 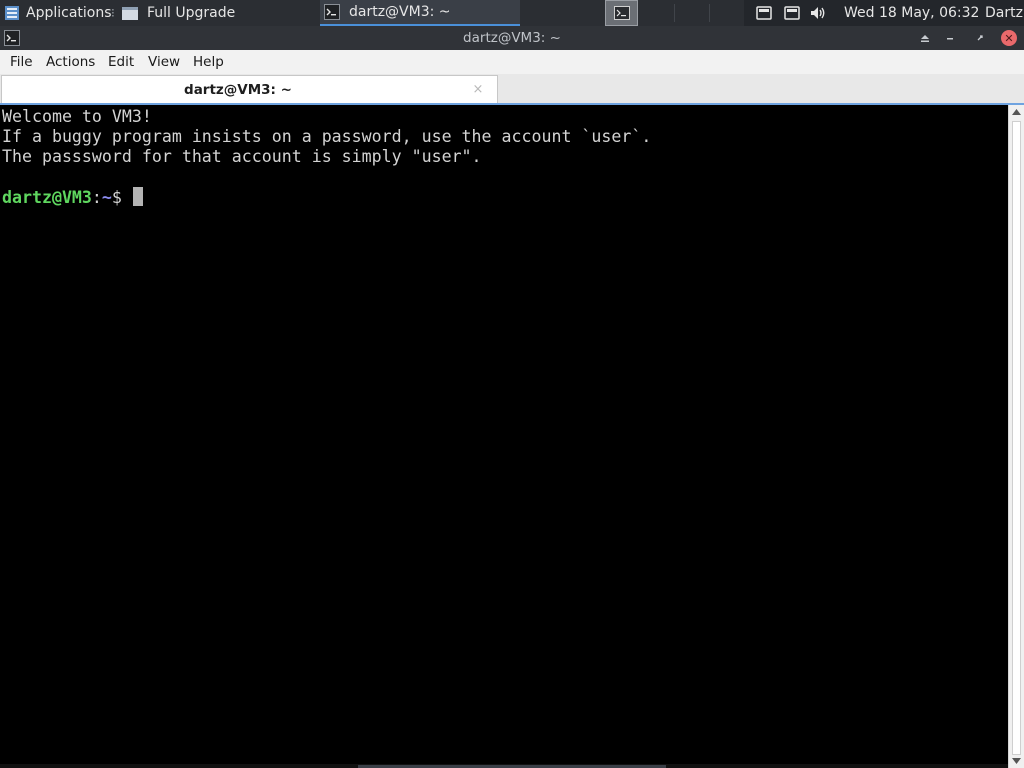 I want to click on tab-label: dartz@VM3: ~, so click(x=238, y=90).